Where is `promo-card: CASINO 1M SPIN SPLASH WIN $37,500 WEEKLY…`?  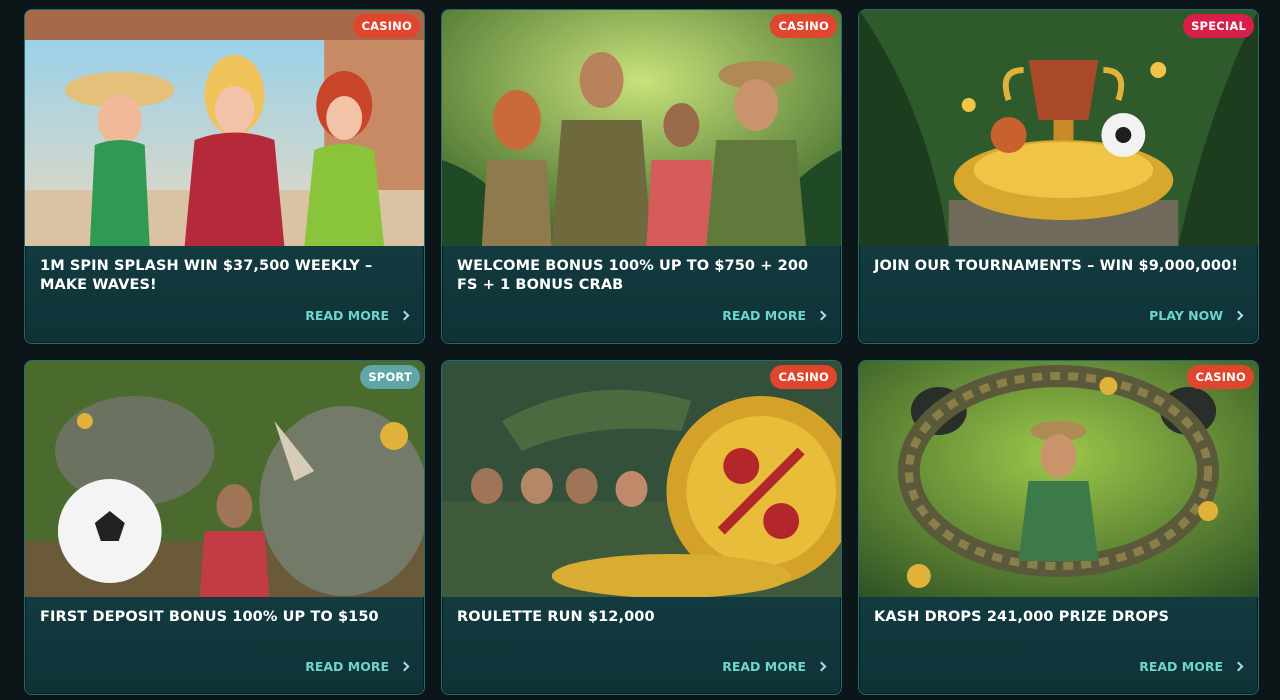
promo-card: CASINO 1M SPIN SPLASH WIN $37,500 WEEKLY… is located at coordinates (224, 176).